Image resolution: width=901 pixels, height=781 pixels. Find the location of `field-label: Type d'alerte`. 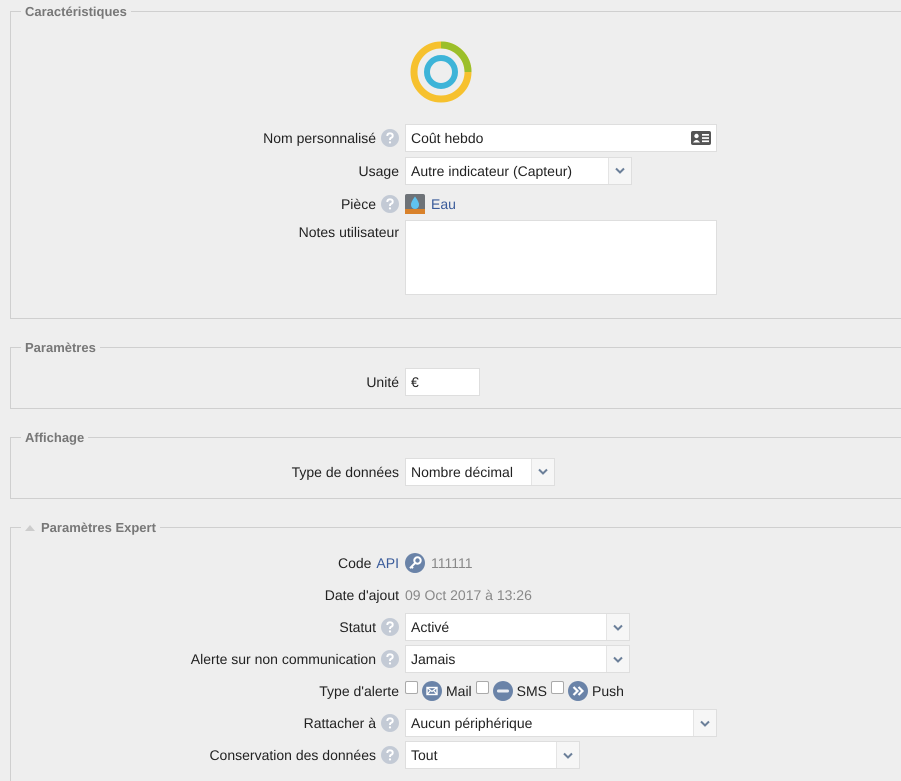

field-label: Type d'alerte is located at coordinates (359, 691).